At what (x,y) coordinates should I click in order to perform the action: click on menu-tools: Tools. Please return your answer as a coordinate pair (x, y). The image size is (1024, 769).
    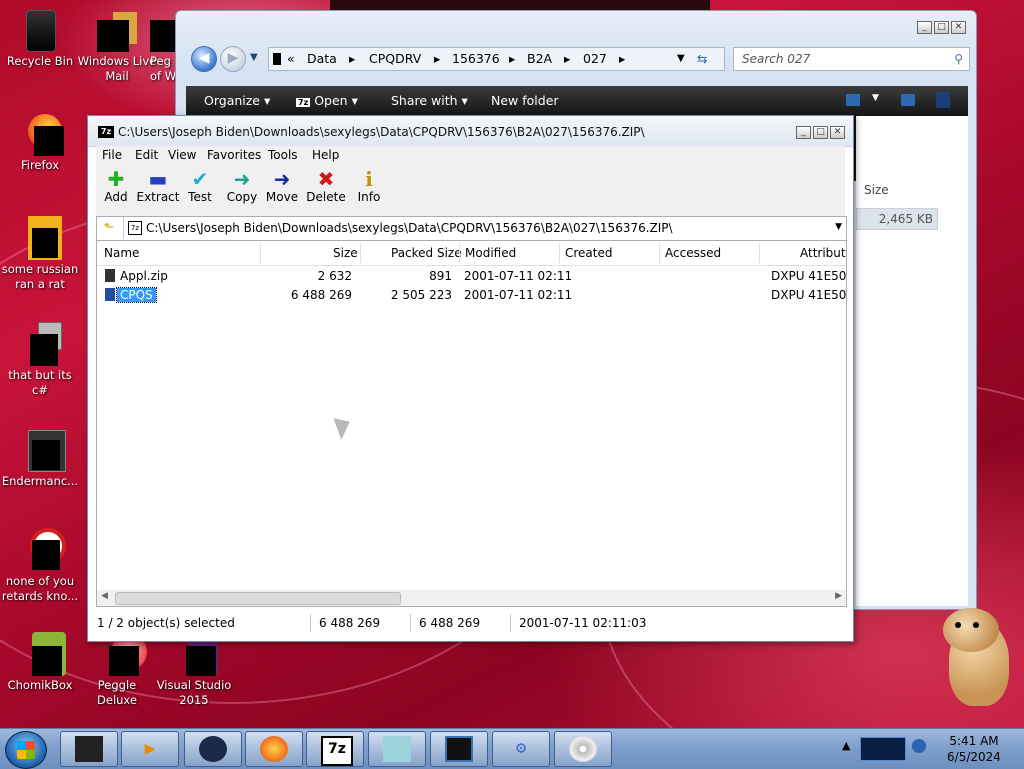
    Looking at the image, I should click on (283, 155).